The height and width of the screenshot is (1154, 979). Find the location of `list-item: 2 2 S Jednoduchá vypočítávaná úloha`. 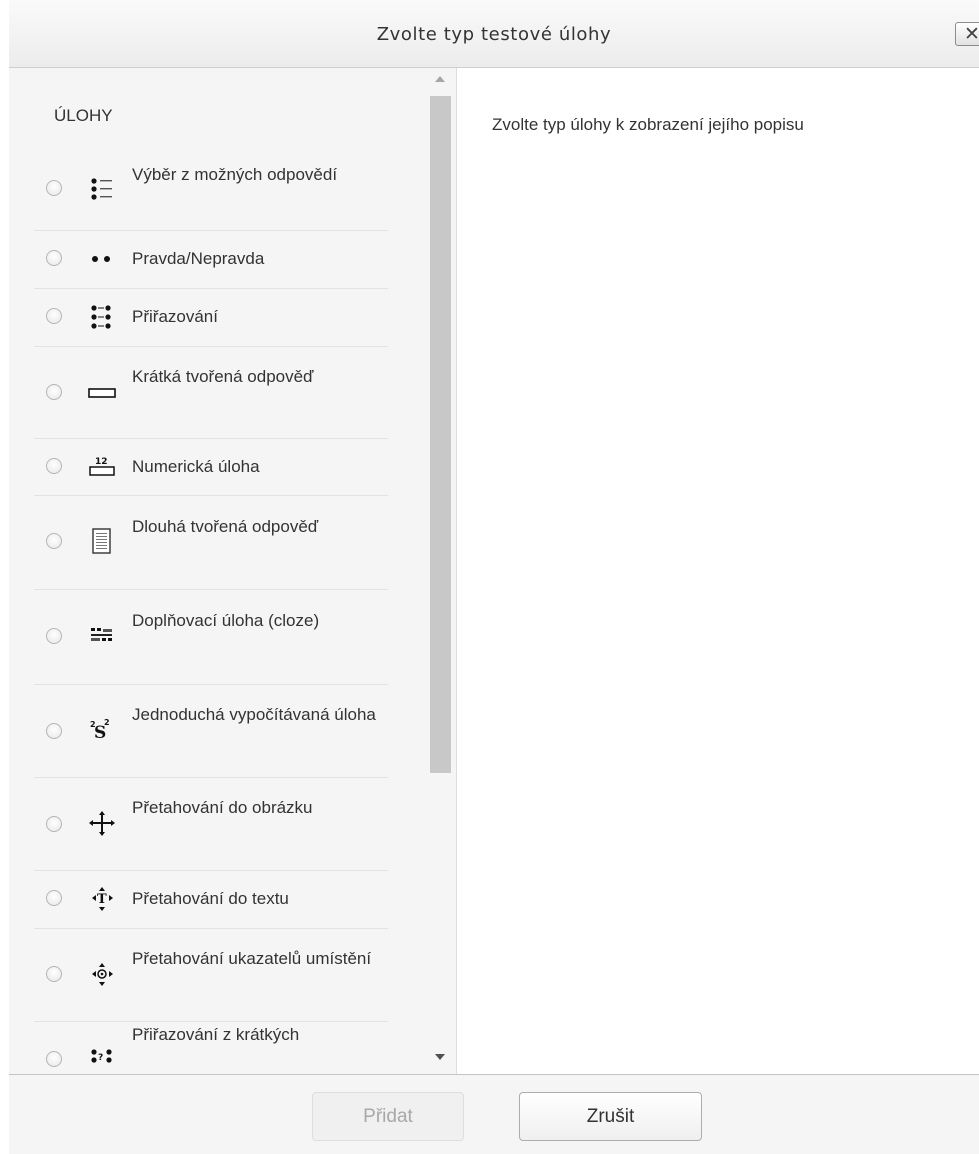

list-item: 2 2 S Jednoduchá vypočítávaná úloha is located at coordinates (211, 731).